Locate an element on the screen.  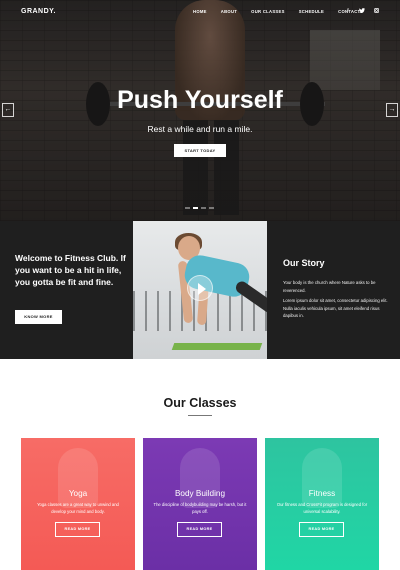
card-title: Yoga is located at coordinates (78, 493).